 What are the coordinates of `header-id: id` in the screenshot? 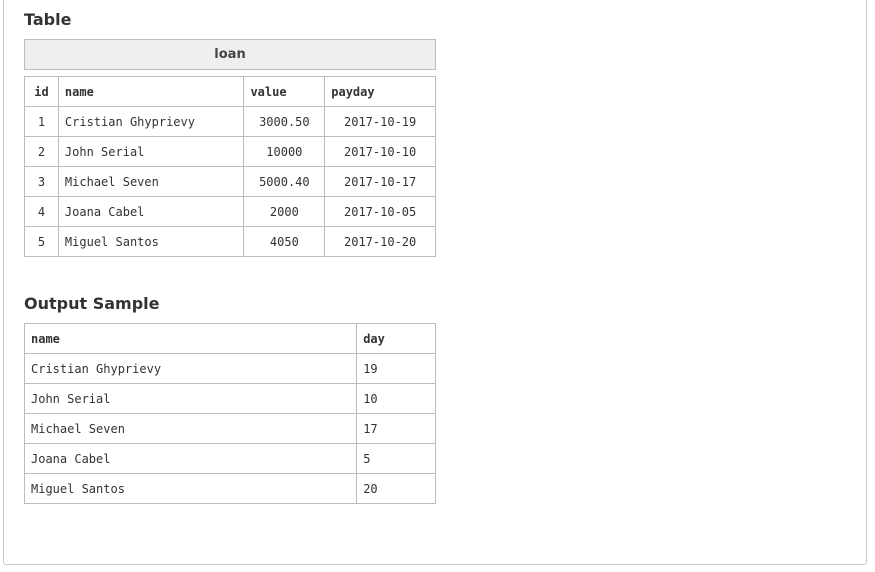 It's located at (41, 91).